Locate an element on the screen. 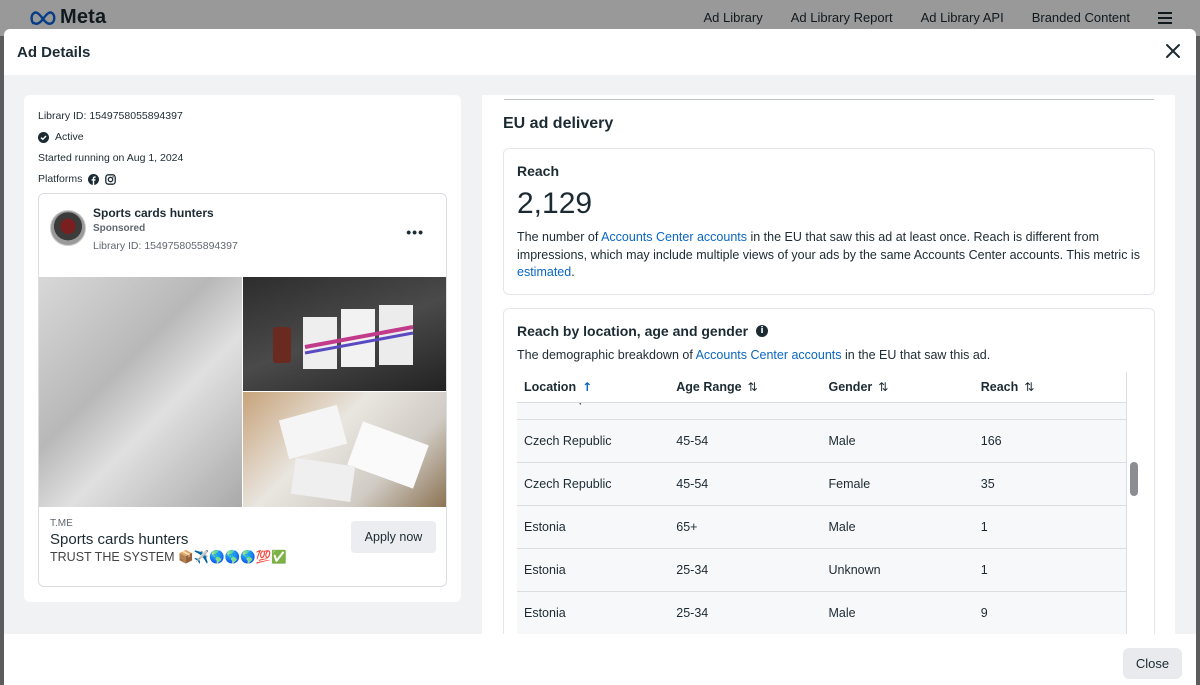 This screenshot has width=1200, height=685. status-row: Active is located at coordinates (61, 137).